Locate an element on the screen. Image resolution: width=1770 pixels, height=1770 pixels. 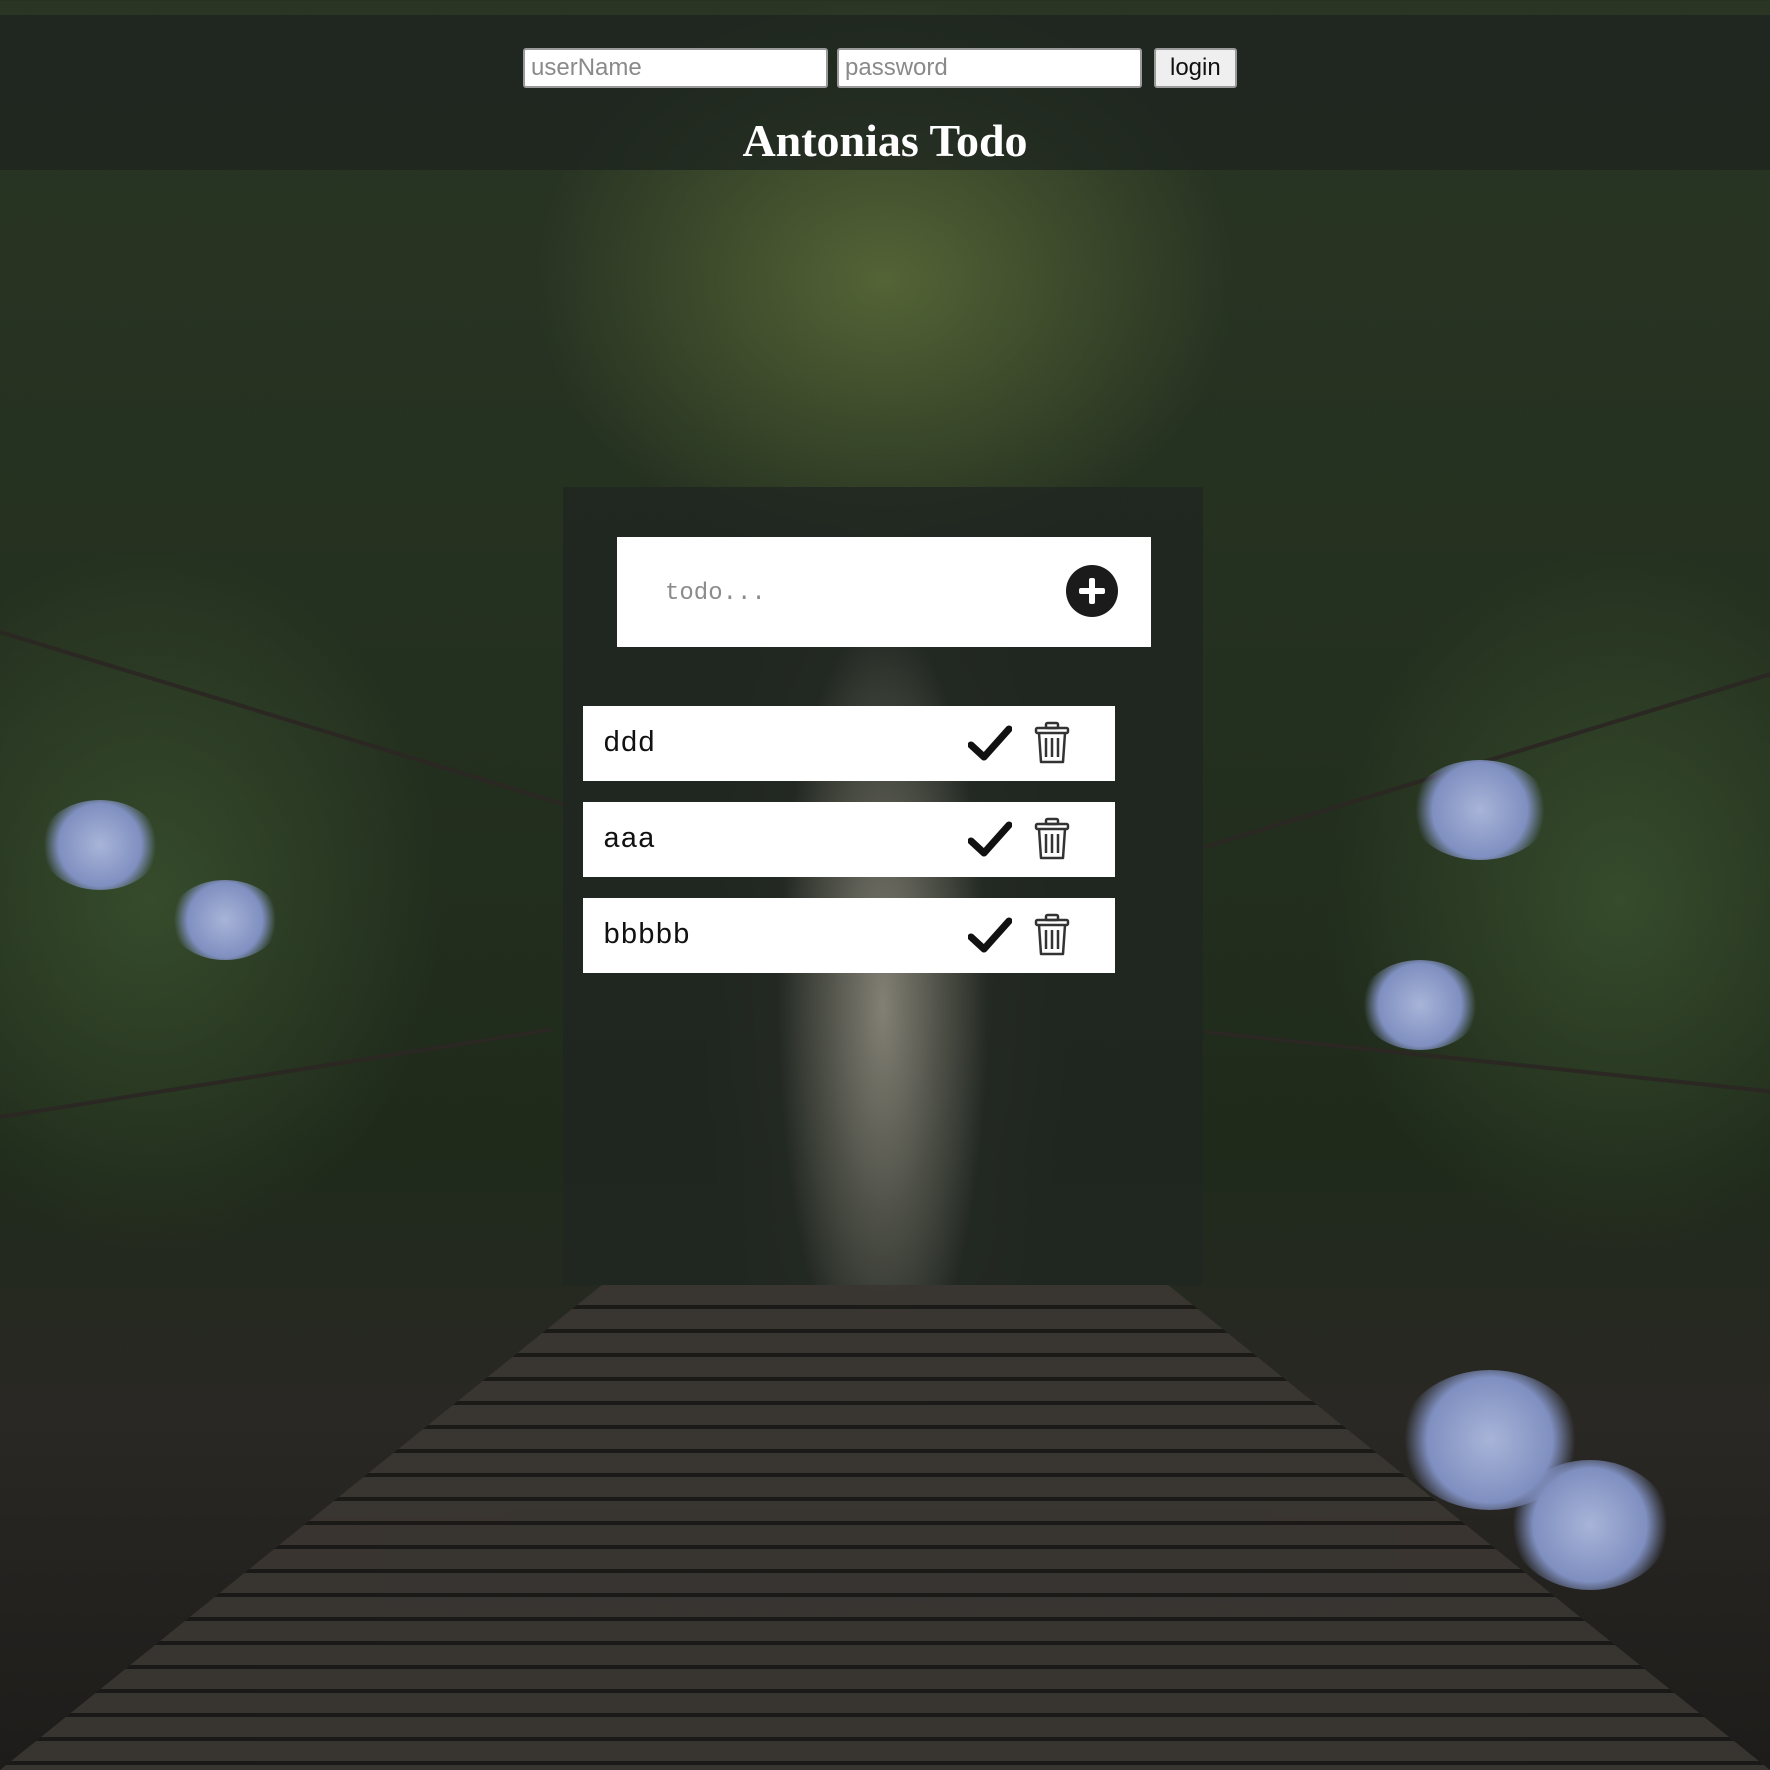
todo-item-text: ddd is located at coordinates (629, 743).